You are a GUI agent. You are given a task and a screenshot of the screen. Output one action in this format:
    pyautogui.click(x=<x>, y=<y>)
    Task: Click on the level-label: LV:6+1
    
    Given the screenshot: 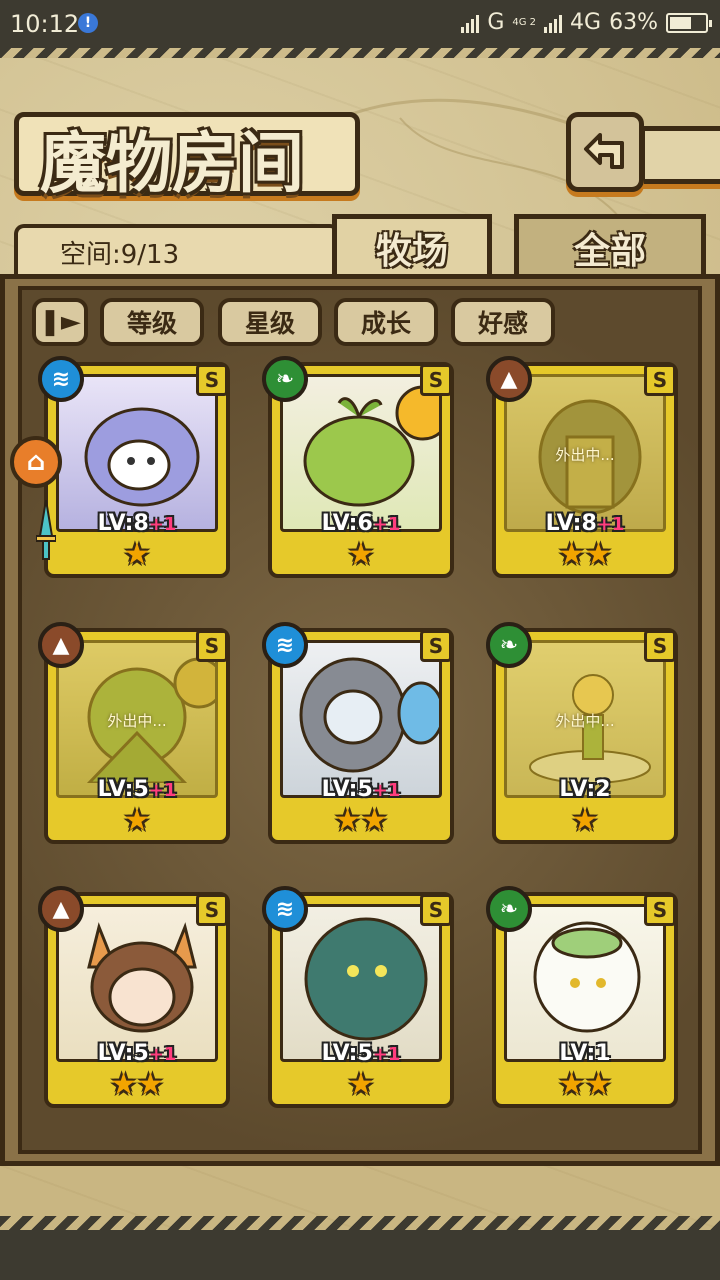 What is the action you would take?
    pyautogui.click(x=361, y=523)
    